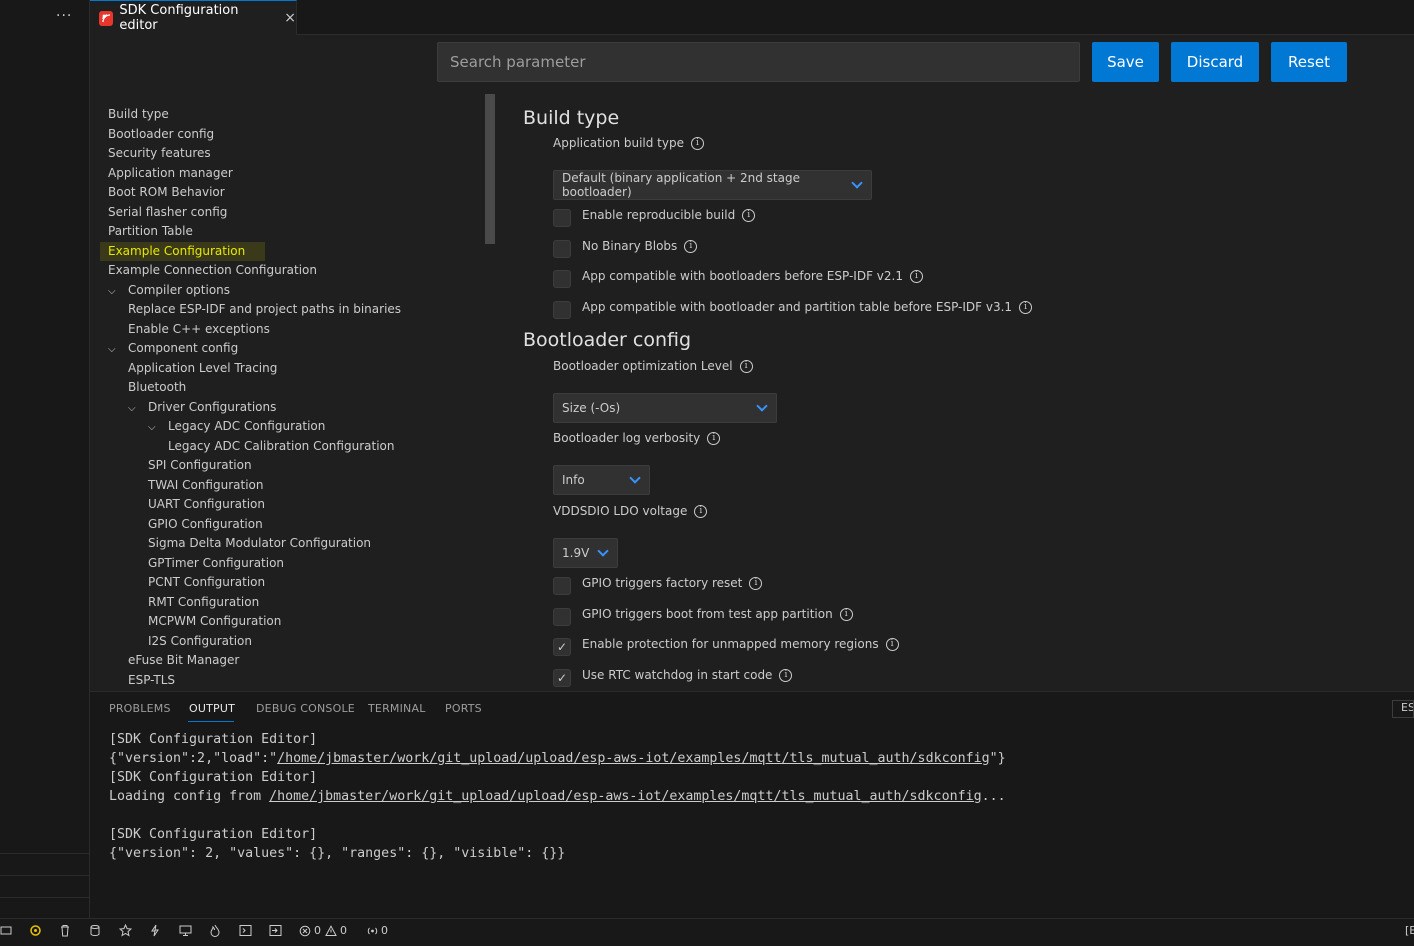 The image size is (1414, 946). I want to click on terminal-icon, so click(245, 932).